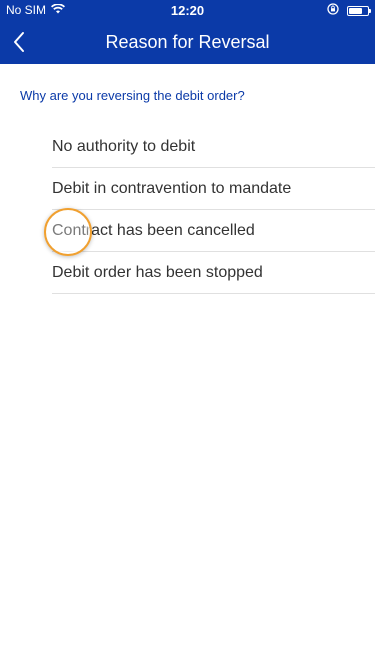 This screenshot has width=375, height=667. Describe the element at coordinates (213, 273) in the screenshot. I see `reason-option-debit-stopped: Debit order has been stopped` at that location.